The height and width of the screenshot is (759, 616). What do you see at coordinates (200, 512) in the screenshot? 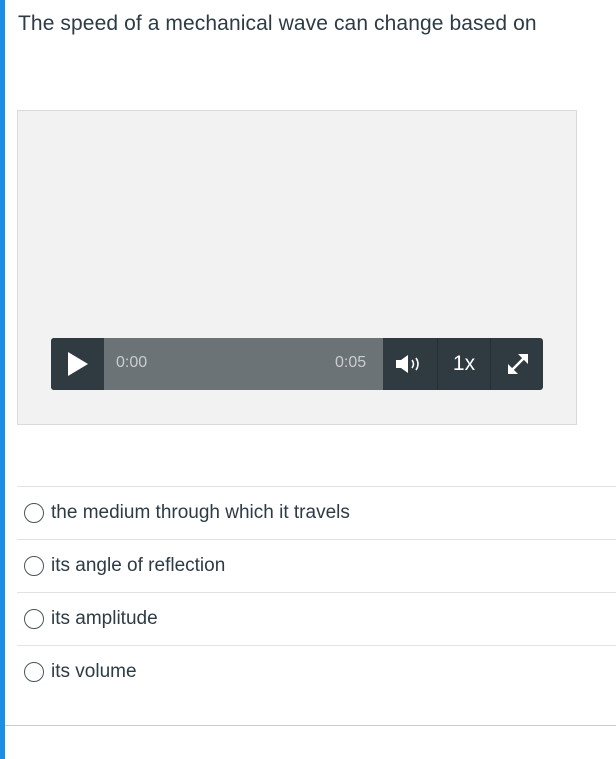
I see `answer-label: the medium through which it travels` at bounding box center [200, 512].